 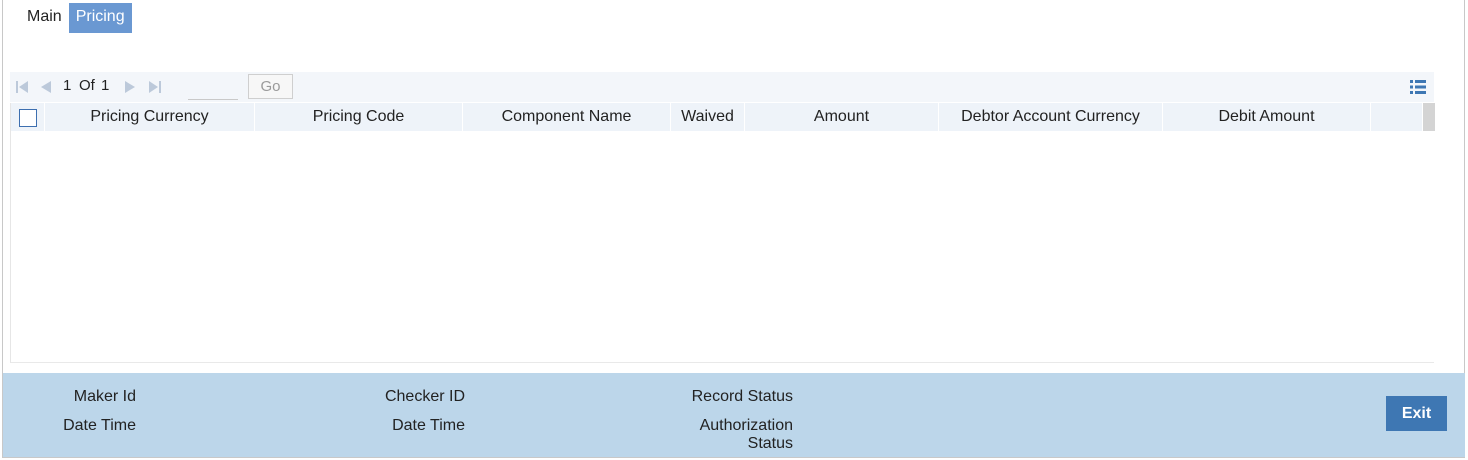 What do you see at coordinates (1416, 413) in the screenshot?
I see `exit-button: Exit` at bounding box center [1416, 413].